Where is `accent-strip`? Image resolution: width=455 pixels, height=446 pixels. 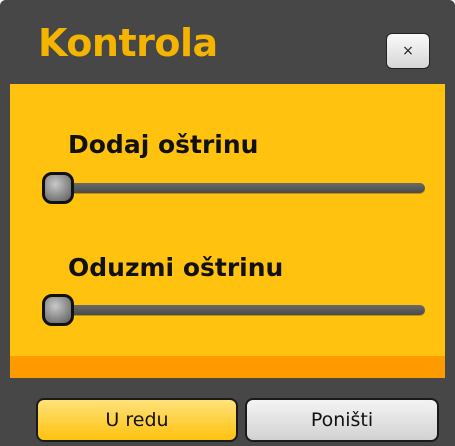 accent-strip is located at coordinates (227, 367).